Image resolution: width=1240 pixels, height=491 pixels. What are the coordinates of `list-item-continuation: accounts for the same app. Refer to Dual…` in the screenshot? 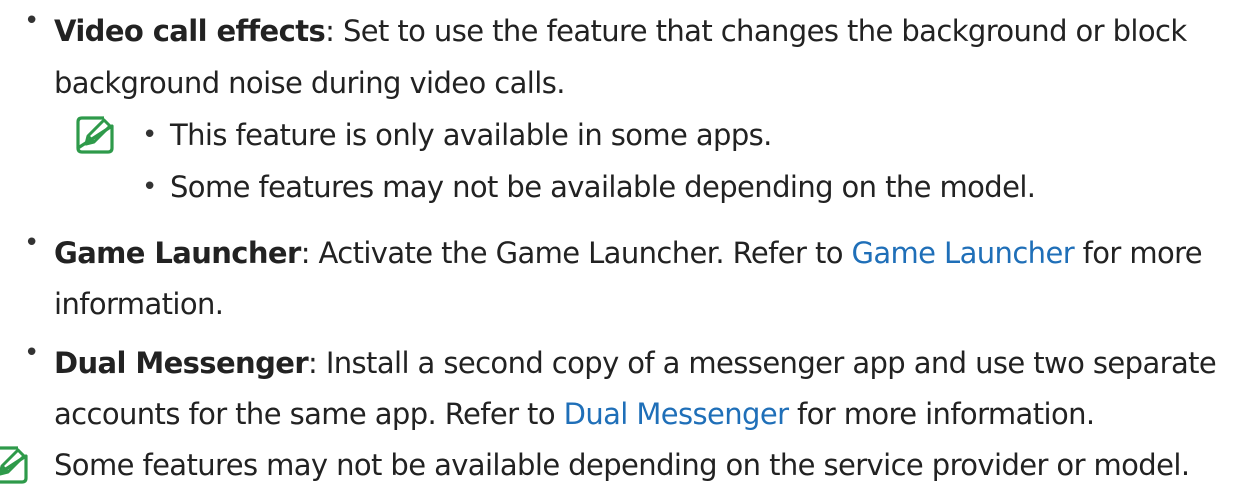 It's located at (574, 414).